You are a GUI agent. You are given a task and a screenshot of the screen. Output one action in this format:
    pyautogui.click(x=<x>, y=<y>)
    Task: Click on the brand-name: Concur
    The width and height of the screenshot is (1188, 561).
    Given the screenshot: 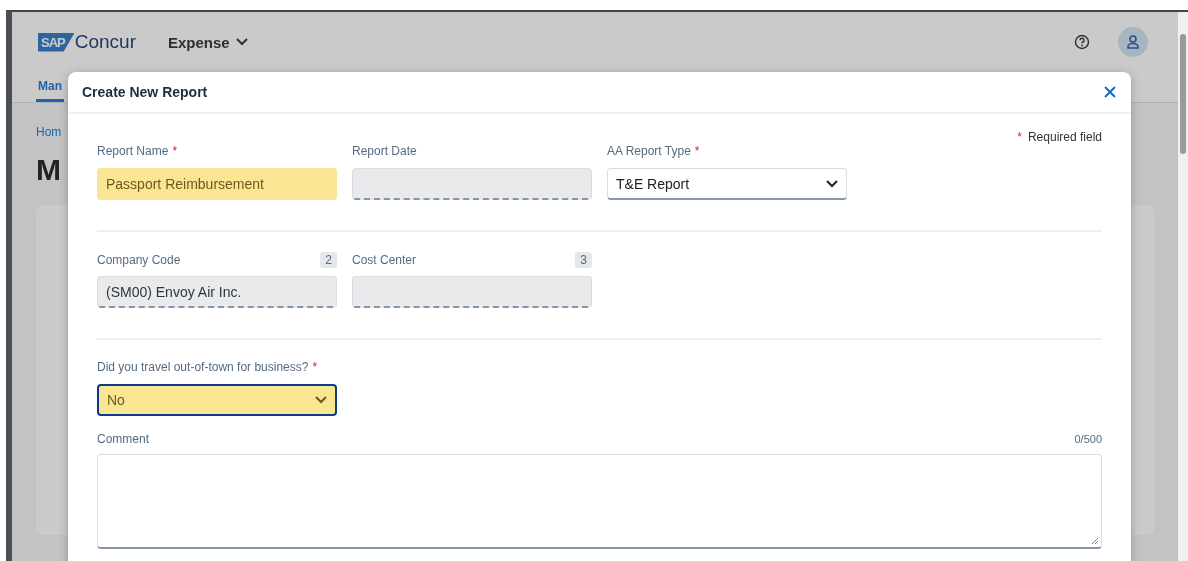 What is the action you would take?
    pyautogui.click(x=105, y=42)
    